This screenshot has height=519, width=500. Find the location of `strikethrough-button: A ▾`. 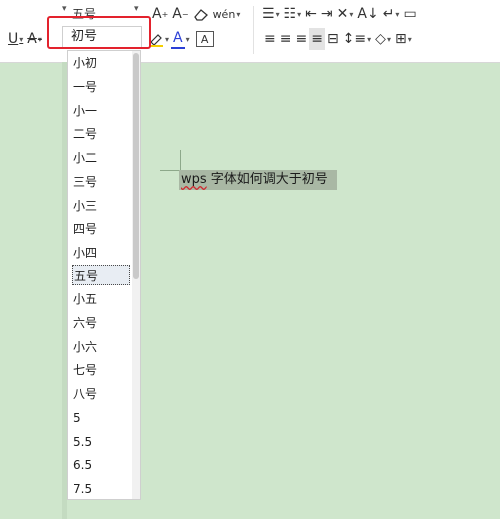

strikethrough-button: A ▾ is located at coordinates (34, 39).